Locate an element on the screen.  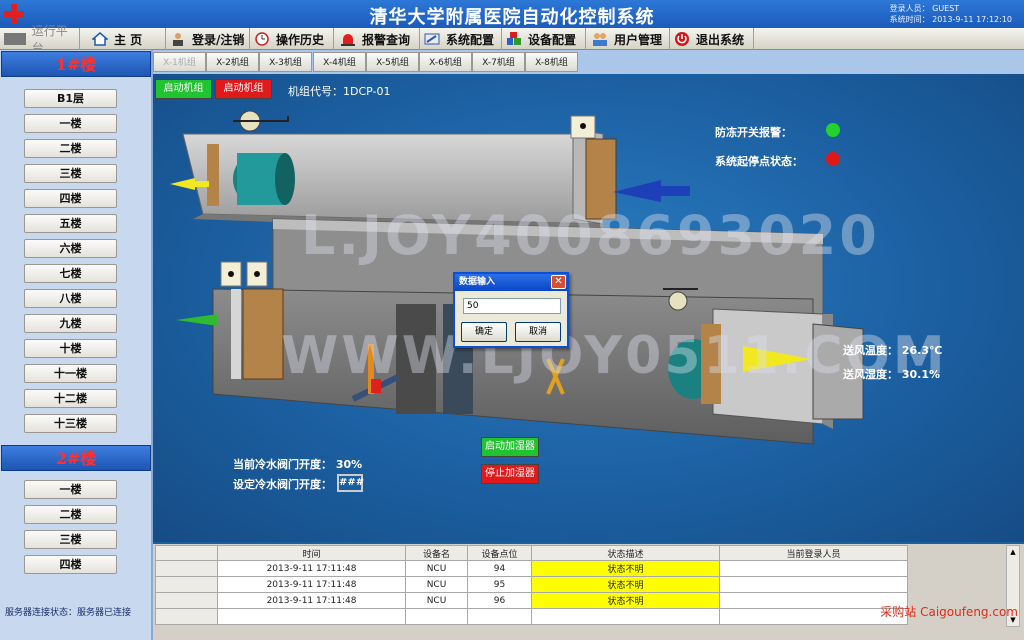
floor-13-button: 十三楼 is located at coordinates (70, 423).